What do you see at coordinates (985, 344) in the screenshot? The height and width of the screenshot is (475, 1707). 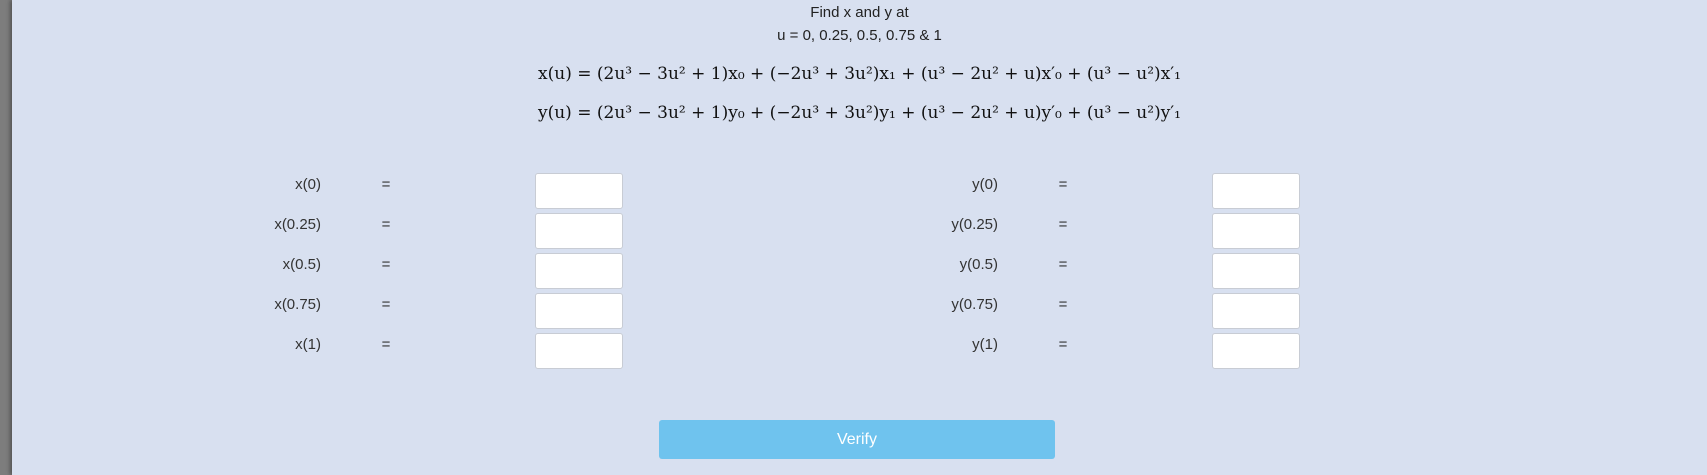 I see `label-y1: y(1)` at bounding box center [985, 344].